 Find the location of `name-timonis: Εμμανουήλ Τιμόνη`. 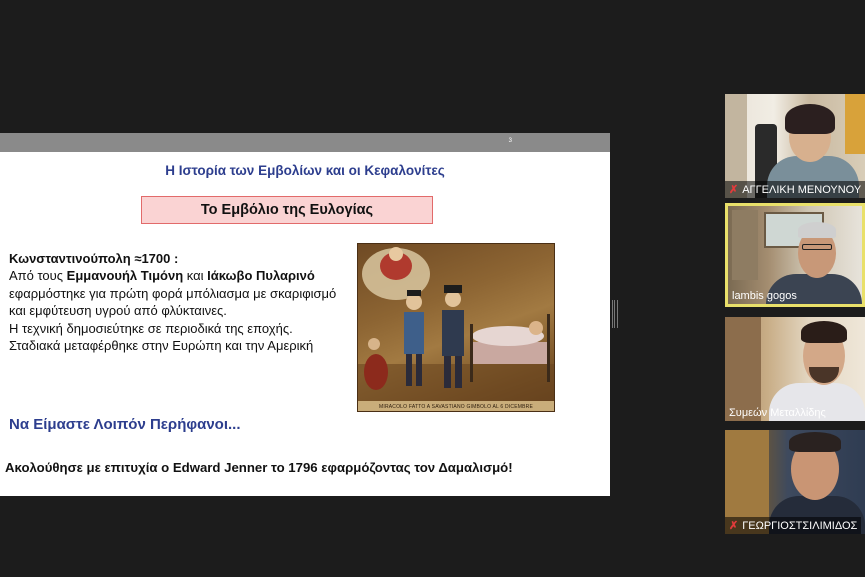

name-timonis: Εμμανουήλ Τιμόνη is located at coordinates (125, 276).